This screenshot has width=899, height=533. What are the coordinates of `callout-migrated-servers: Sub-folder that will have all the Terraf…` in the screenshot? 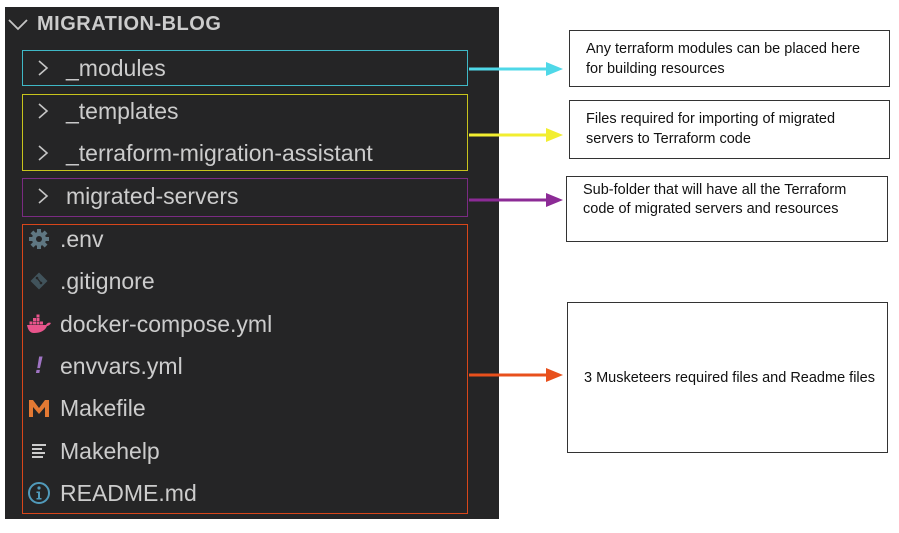 It's located at (727, 209).